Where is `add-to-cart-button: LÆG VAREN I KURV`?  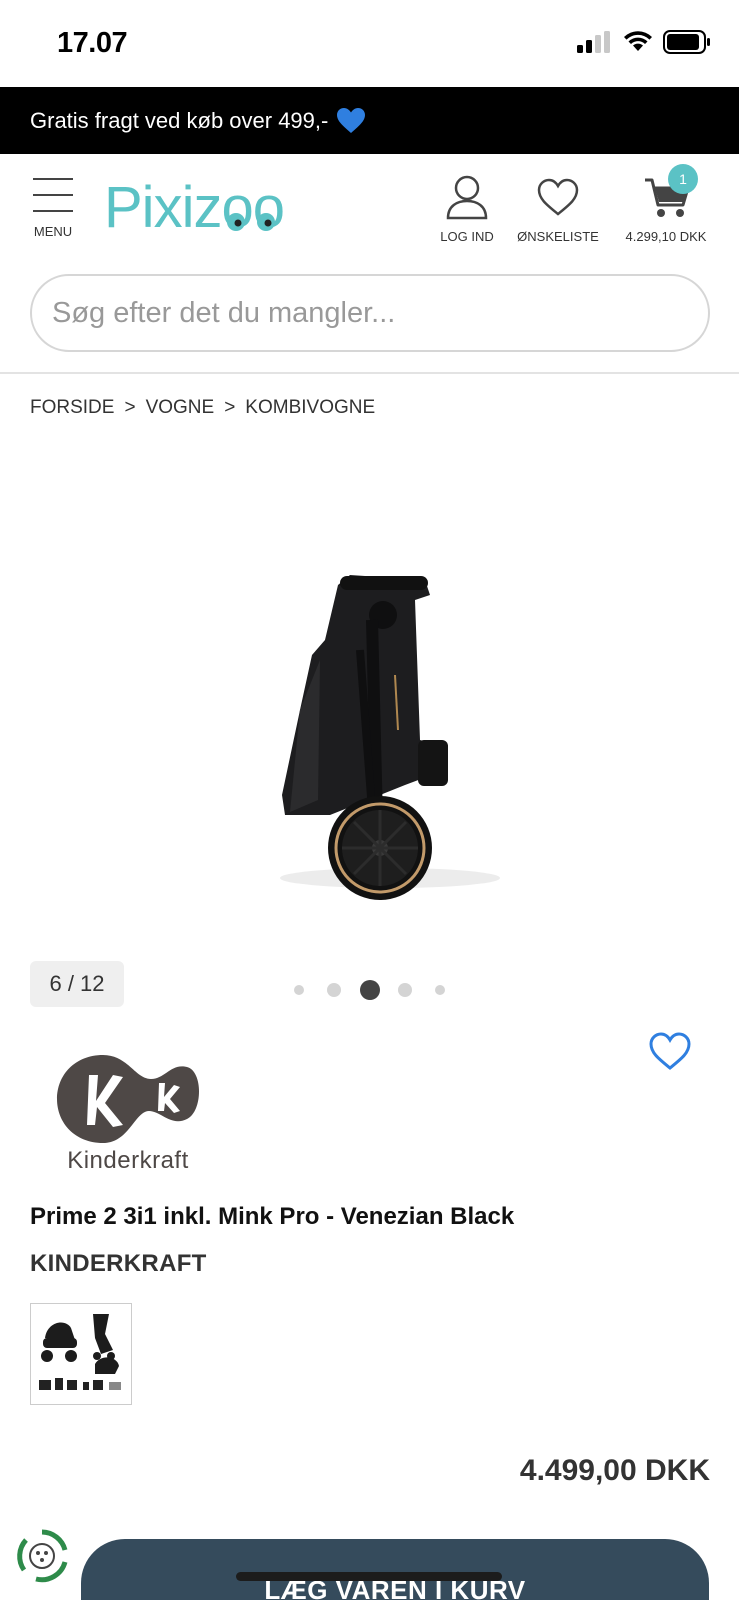 add-to-cart-button: LÆG VAREN I KURV is located at coordinates (395, 1569).